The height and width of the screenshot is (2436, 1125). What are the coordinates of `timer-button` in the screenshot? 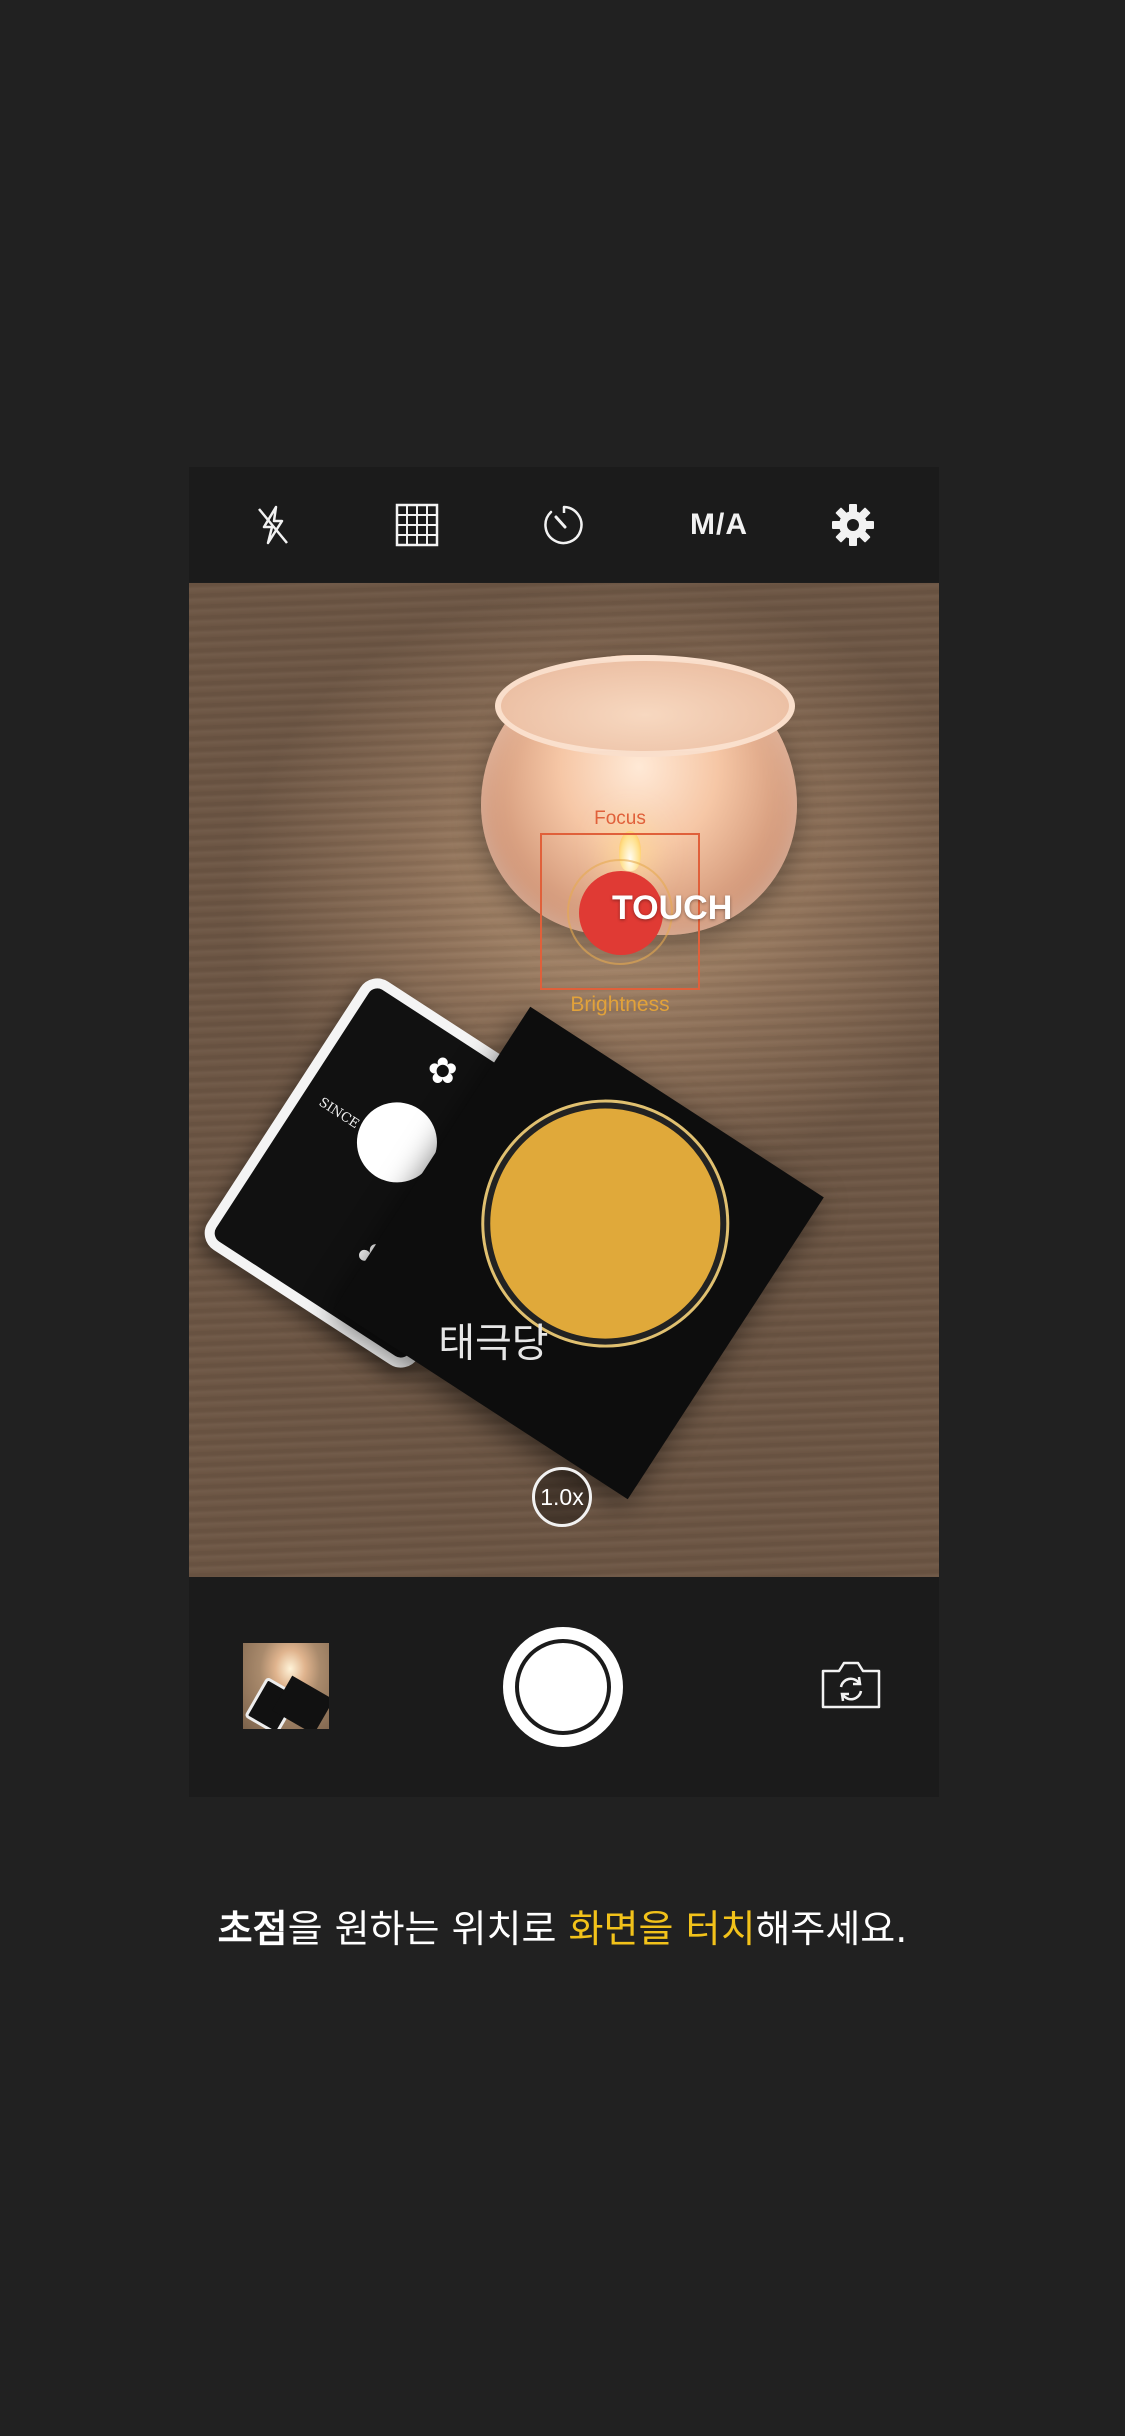 It's located at (564, 525).